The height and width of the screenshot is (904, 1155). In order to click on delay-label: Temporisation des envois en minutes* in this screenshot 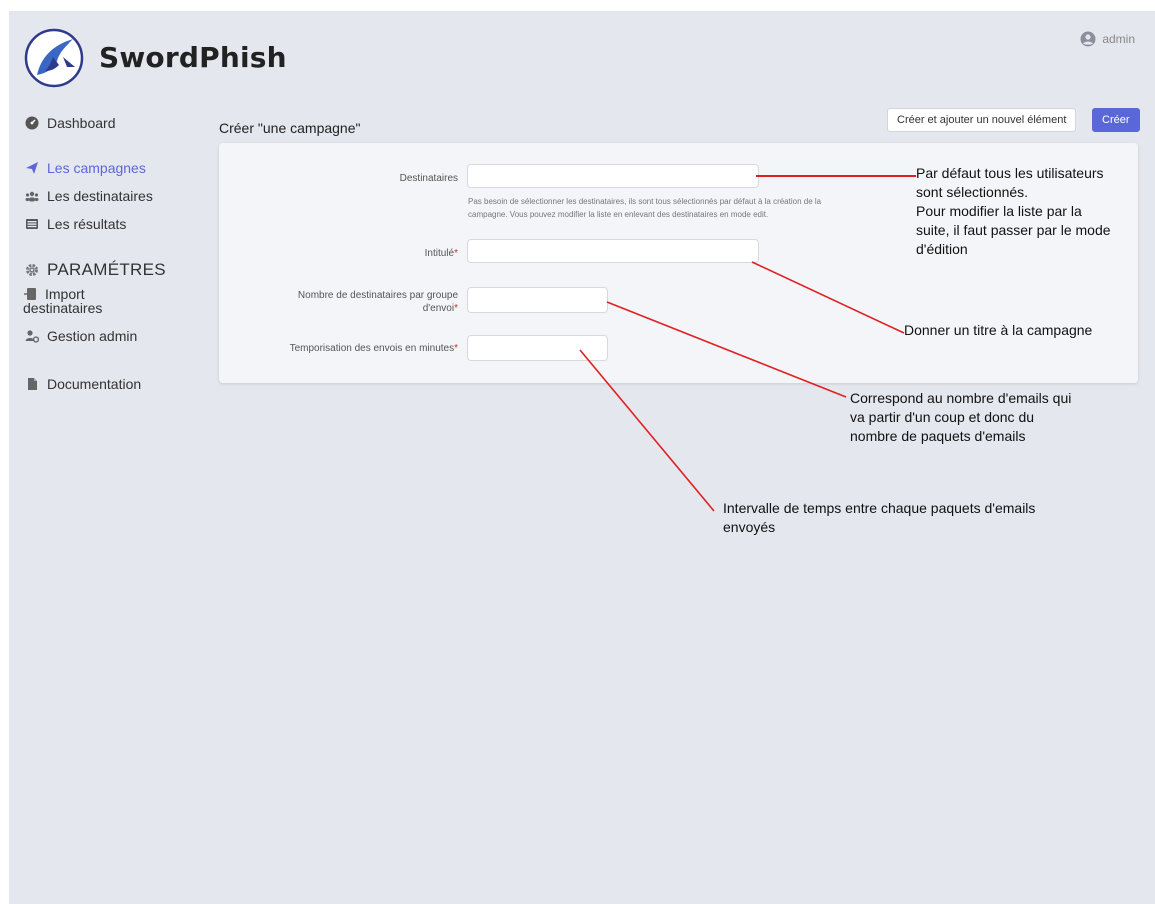, I will do `click(374, 348)`.